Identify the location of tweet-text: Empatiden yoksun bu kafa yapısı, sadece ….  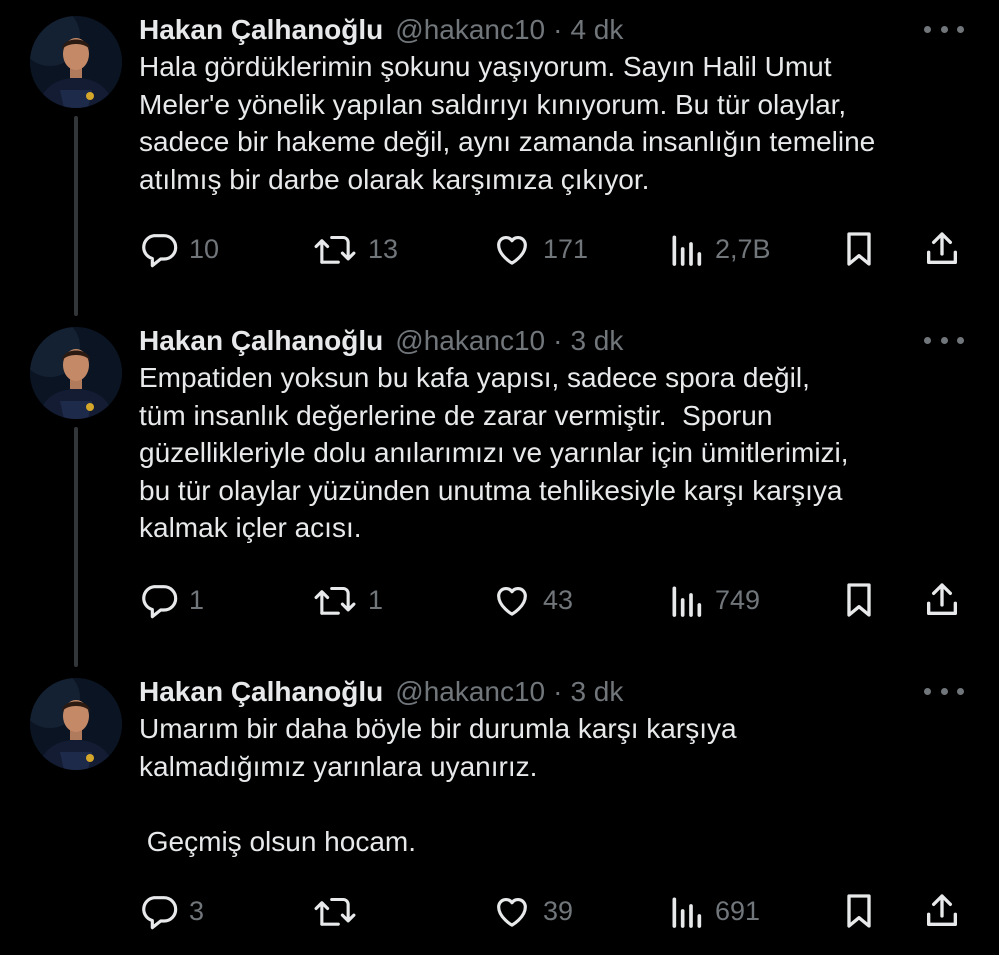
(494, 452).